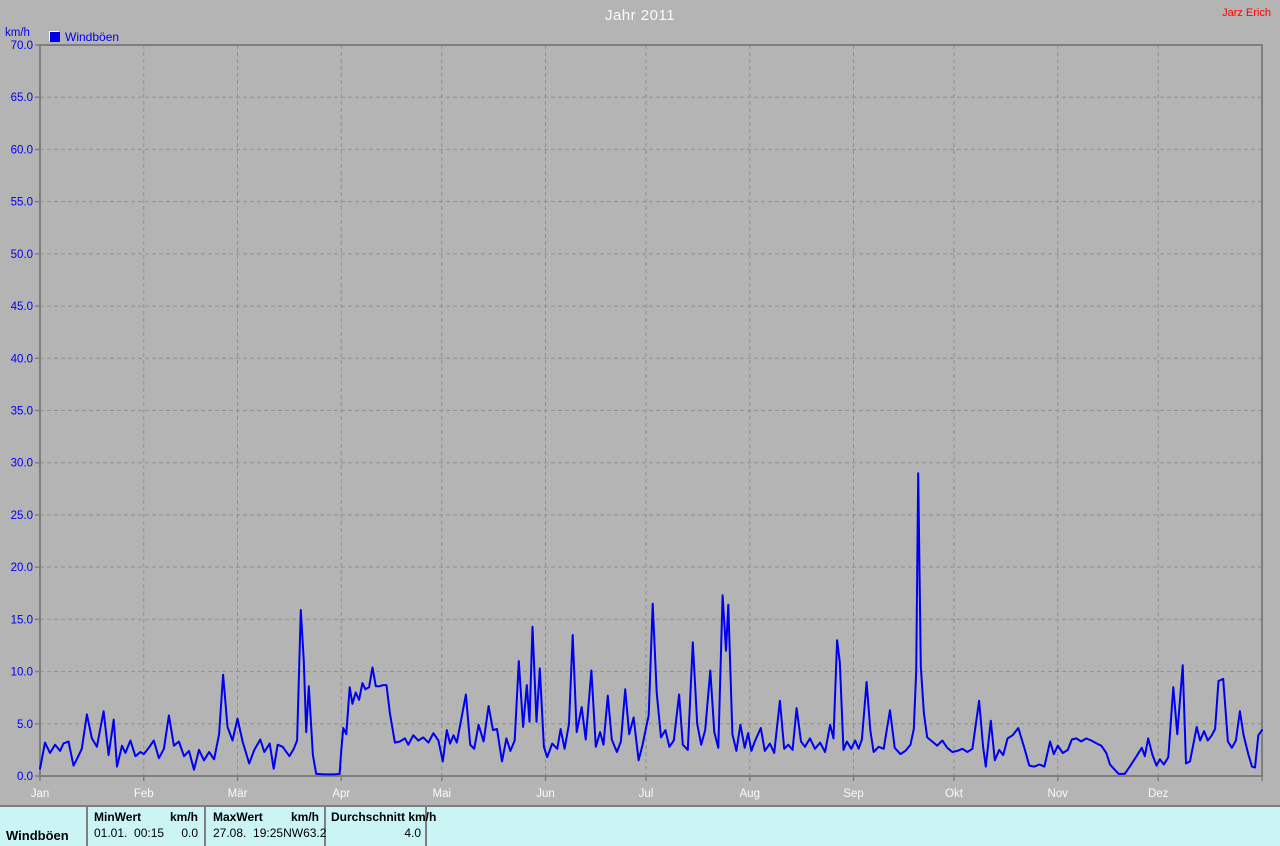 The width and height of the screenshot is (1280, 846). I want to click on x-axis-month-label: Apr, so click(341, 794).